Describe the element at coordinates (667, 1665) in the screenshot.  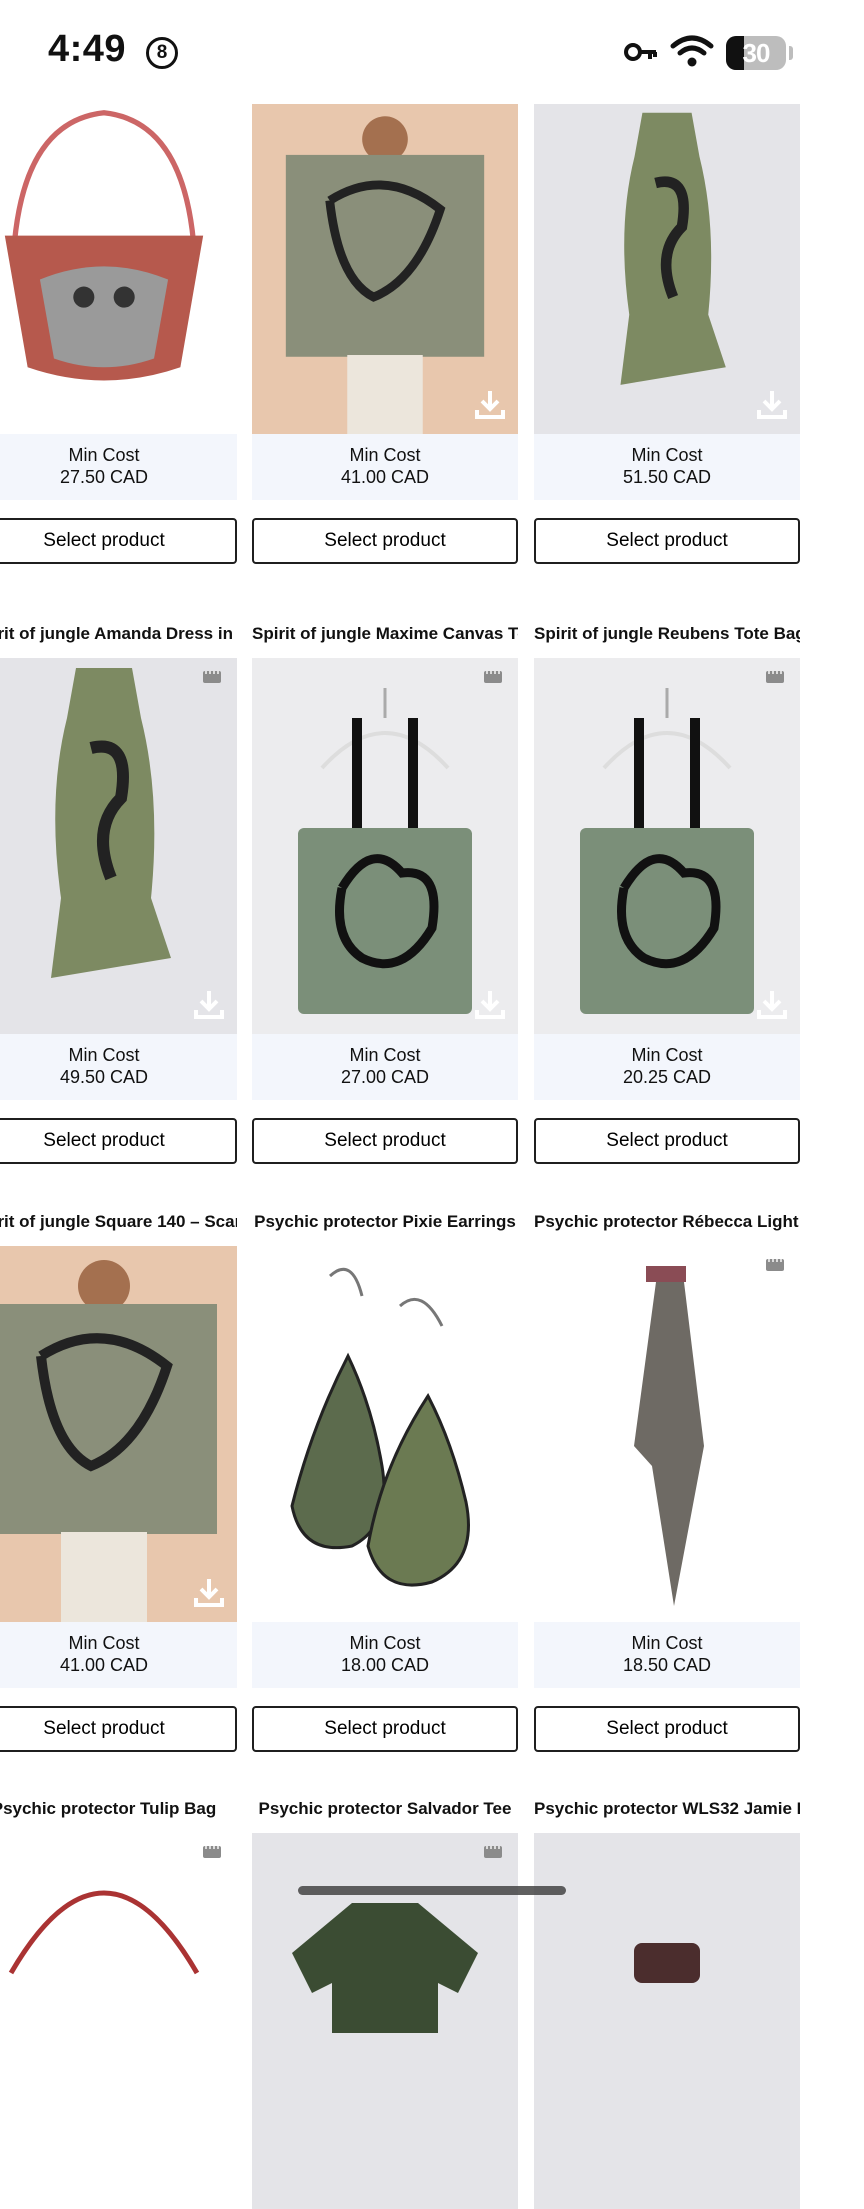
I see `price-value: 18.50 CAD` at that location.